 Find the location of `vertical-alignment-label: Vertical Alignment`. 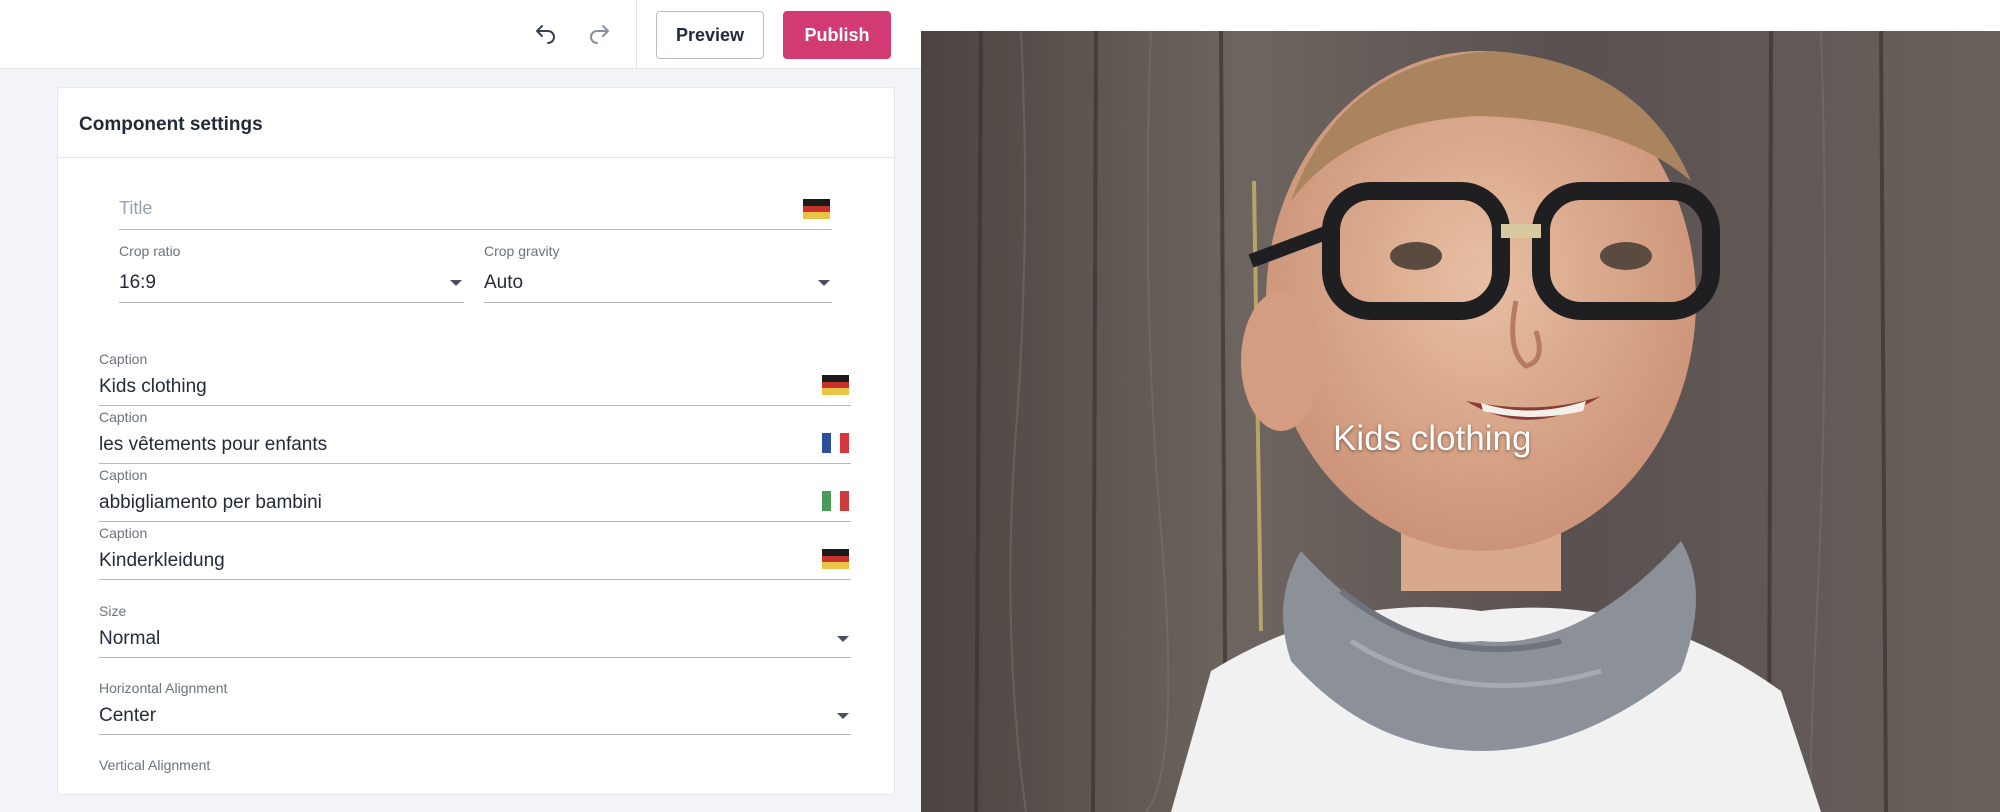

vertical-alignment-label: Vertical Alignment is located at coordinates (155, 765).